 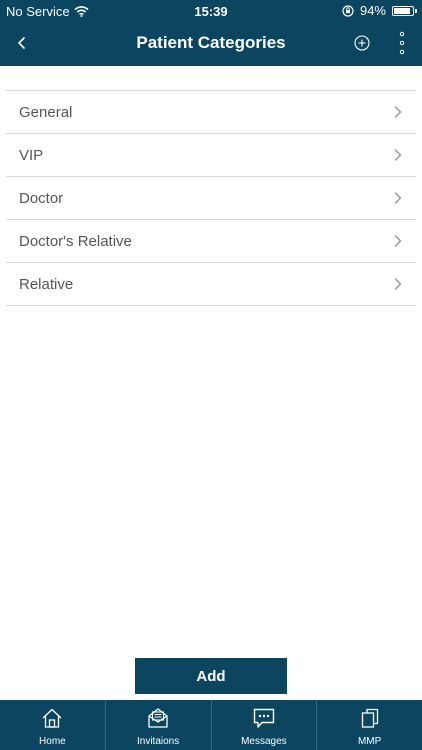 I want to click on category-item-doctors-relative: Doctor's Relative, so click(x=211, y=241).